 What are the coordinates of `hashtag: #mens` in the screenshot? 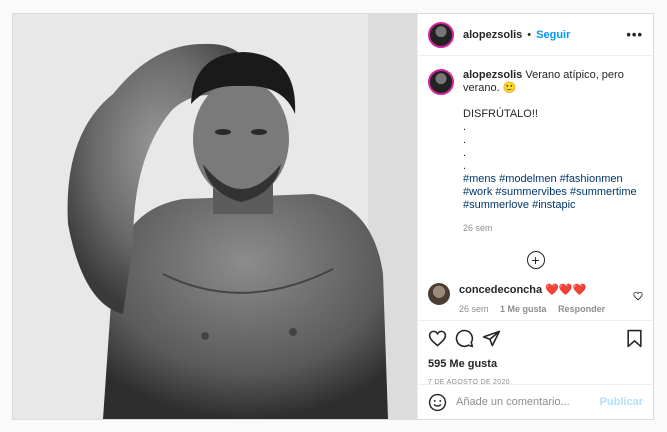 It's located at (479, 179).